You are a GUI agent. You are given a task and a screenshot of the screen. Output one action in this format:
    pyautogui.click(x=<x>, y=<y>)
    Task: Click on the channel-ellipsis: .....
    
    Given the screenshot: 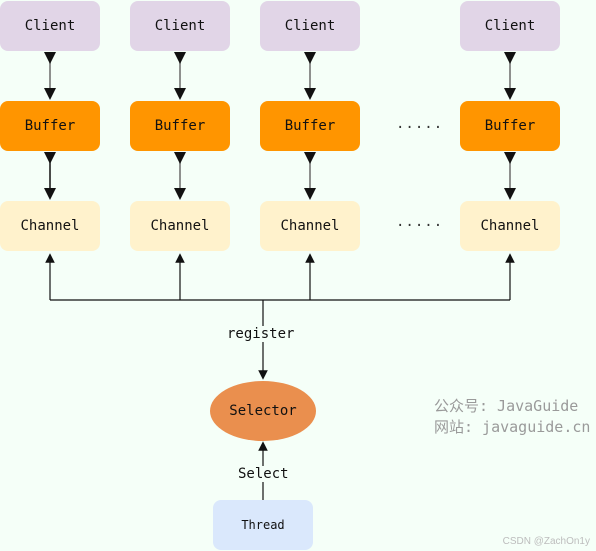 What is the action you would take?
    pyautogui.click(x=420, y=222)
    